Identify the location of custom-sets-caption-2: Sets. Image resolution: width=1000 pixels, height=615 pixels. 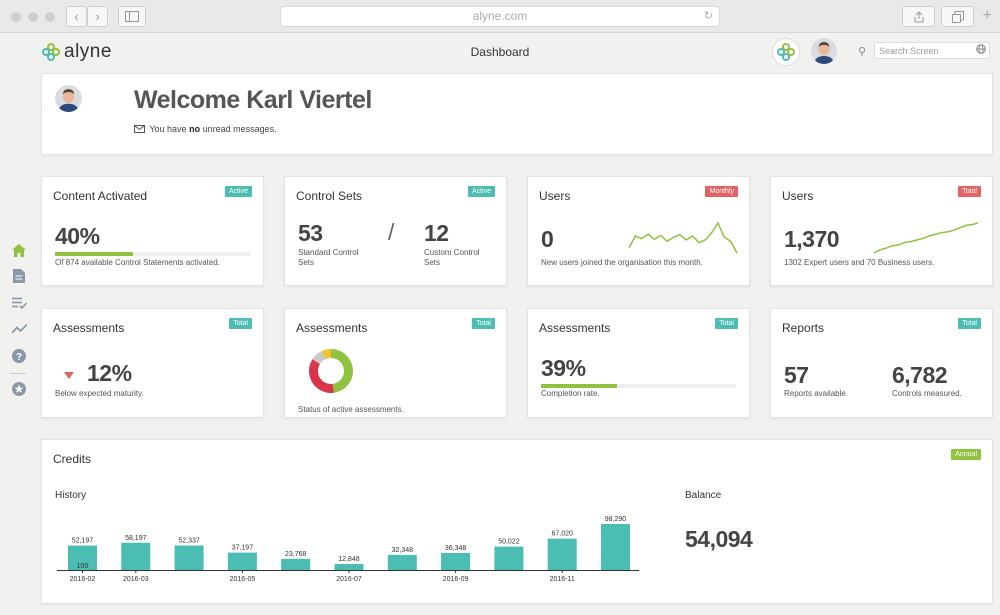
(432, 262).